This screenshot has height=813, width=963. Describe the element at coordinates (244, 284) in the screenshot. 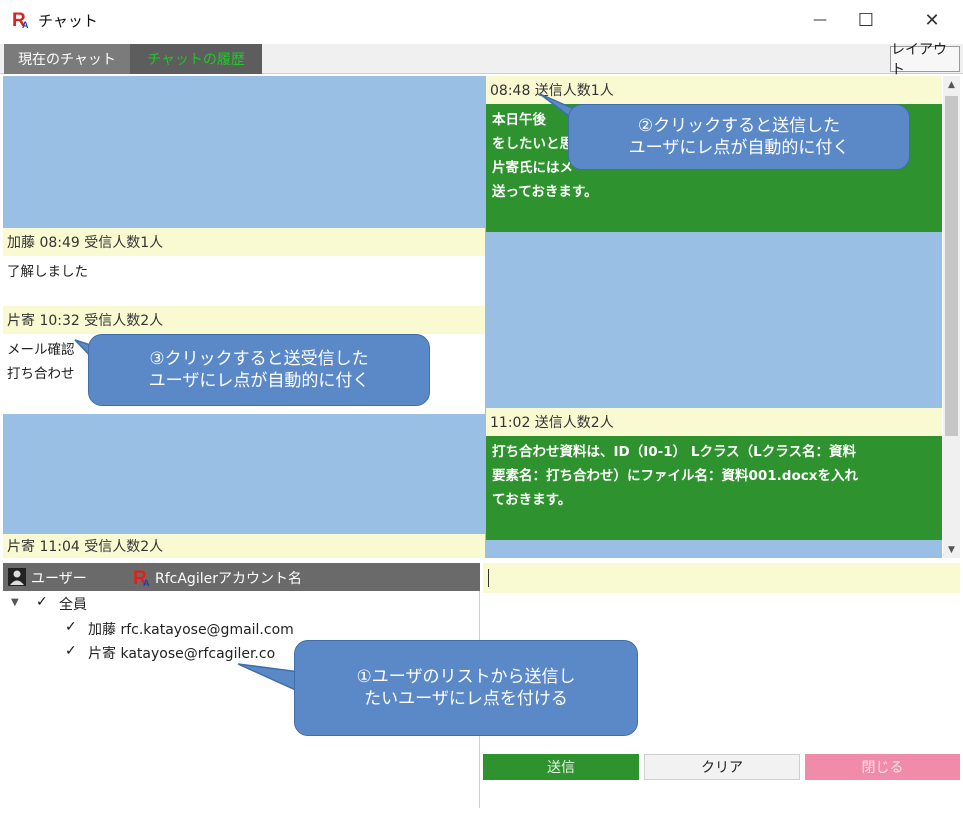

I see `message-body: 了解しました` at that location.